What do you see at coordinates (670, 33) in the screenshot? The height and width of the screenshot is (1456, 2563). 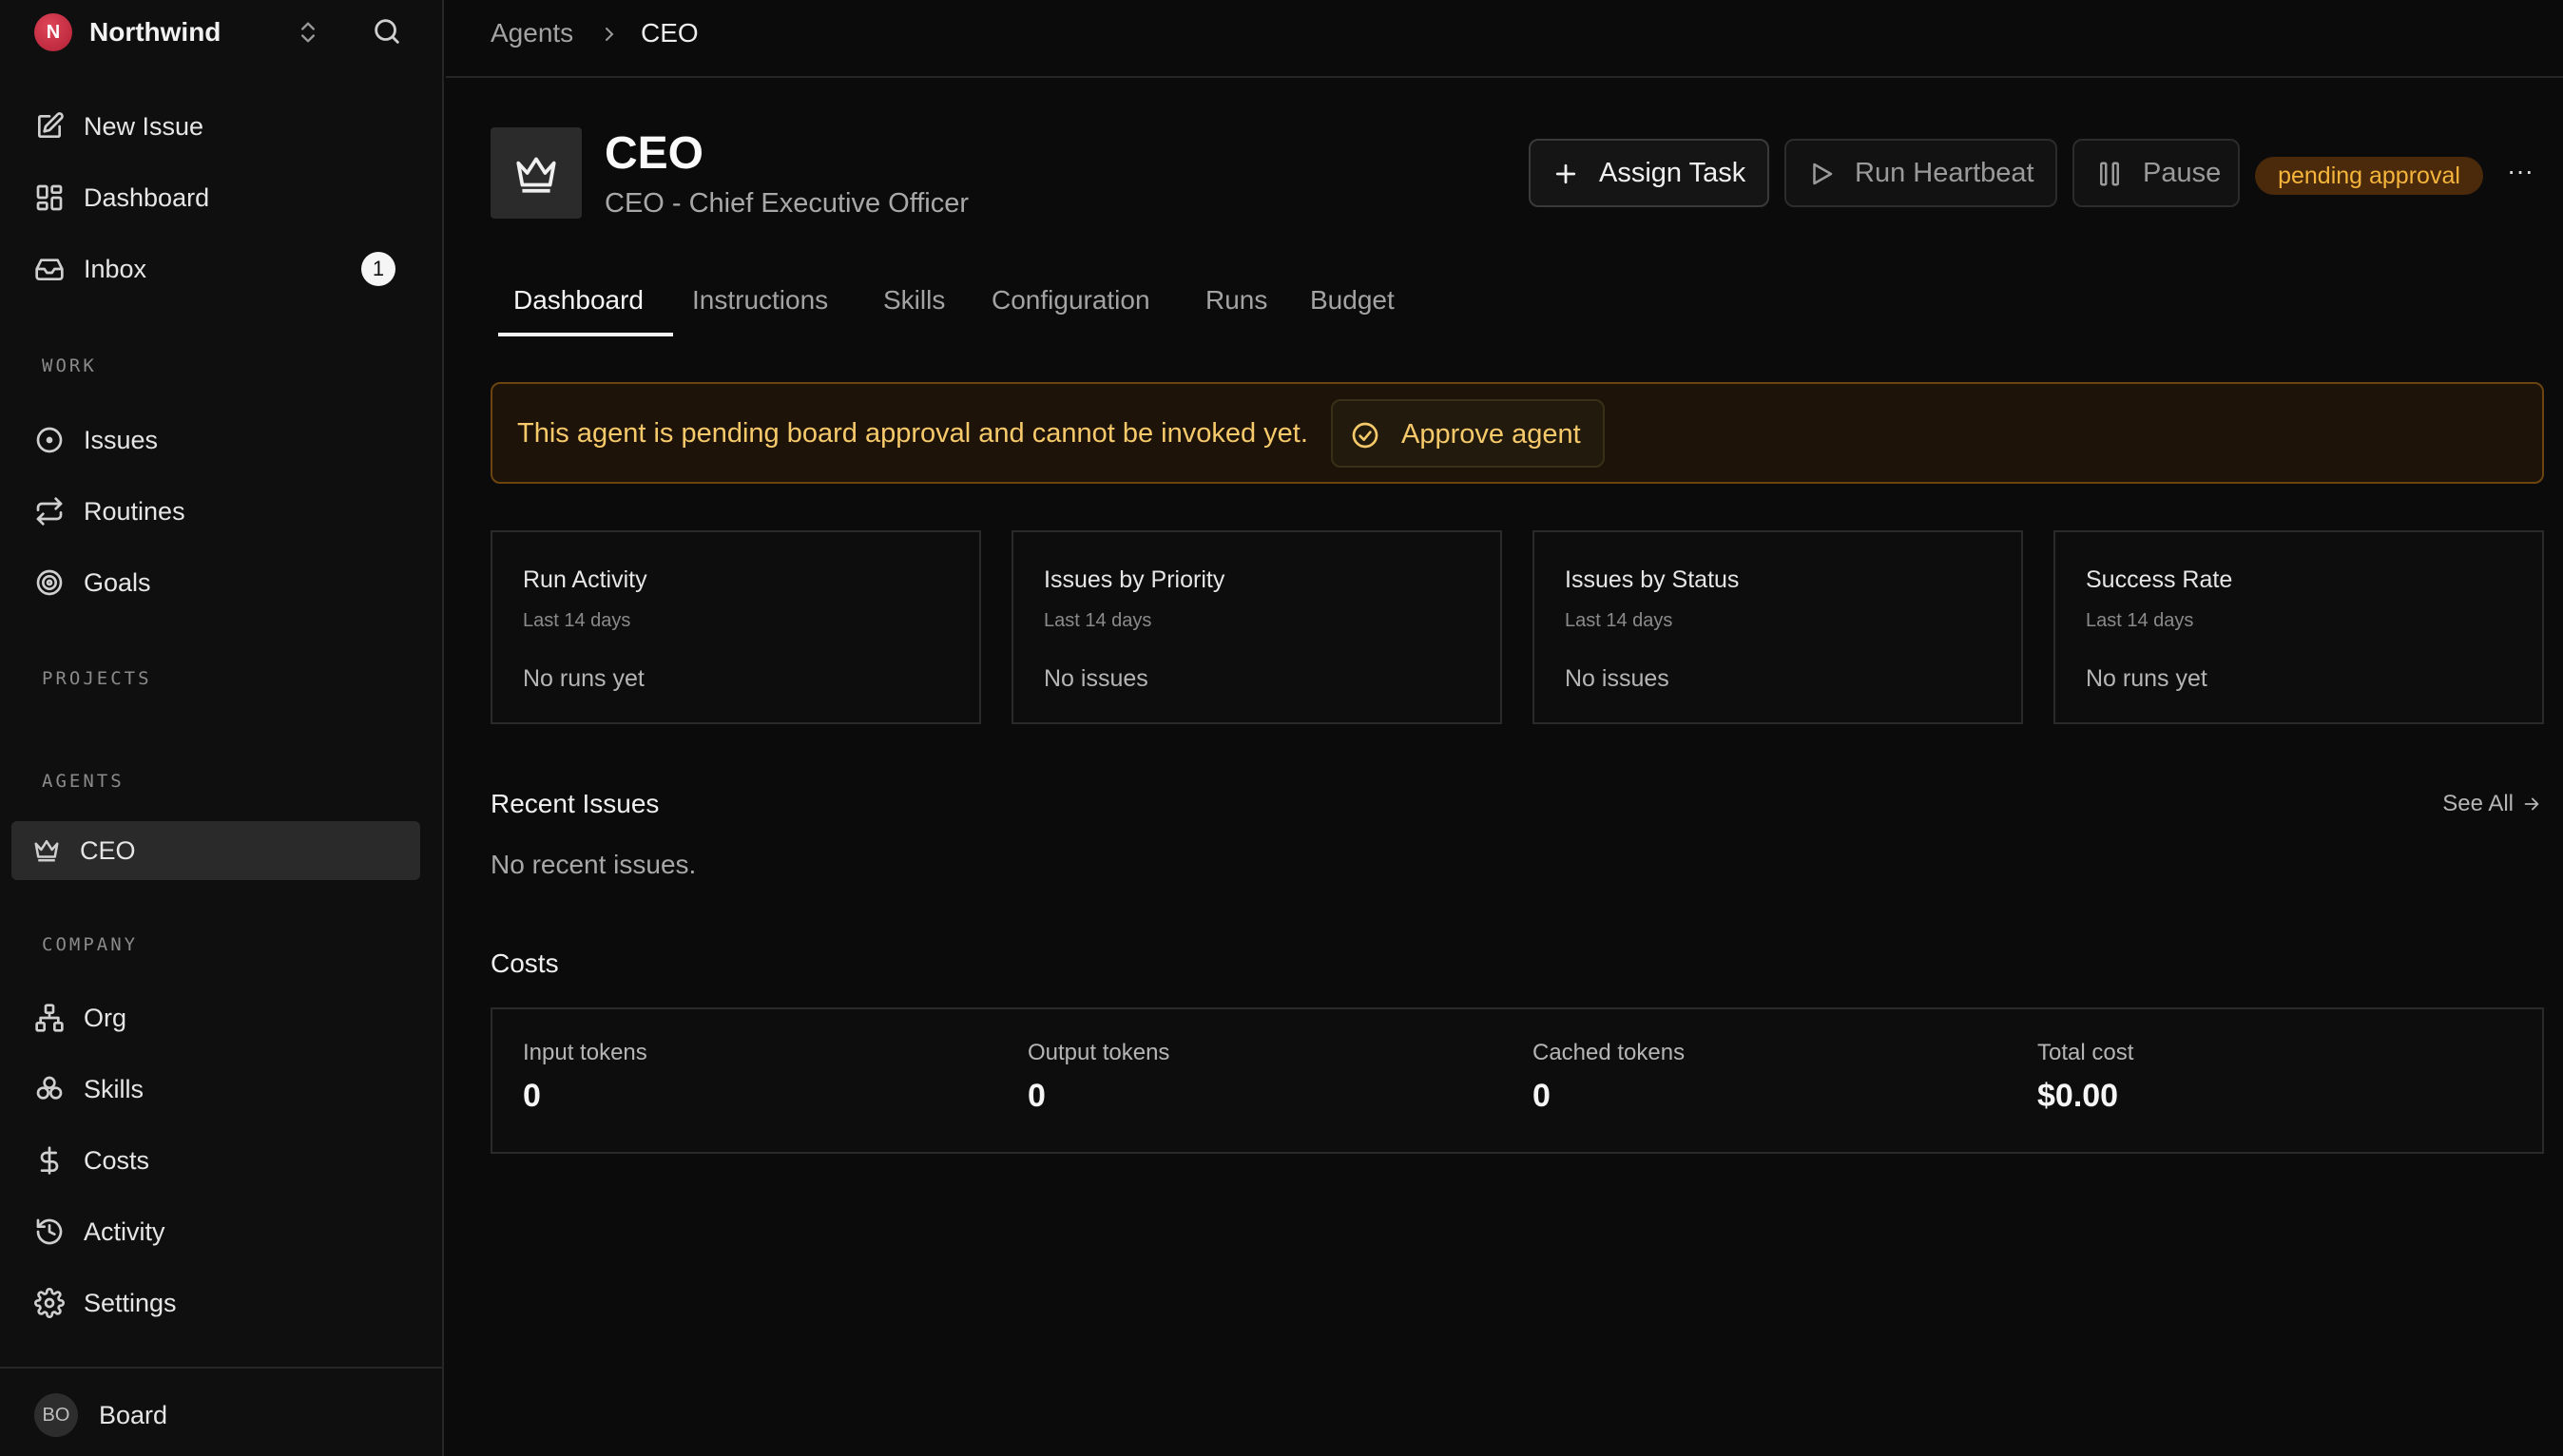 I see `breadcrumb-current: CEO` at bounding box center [670, 33].